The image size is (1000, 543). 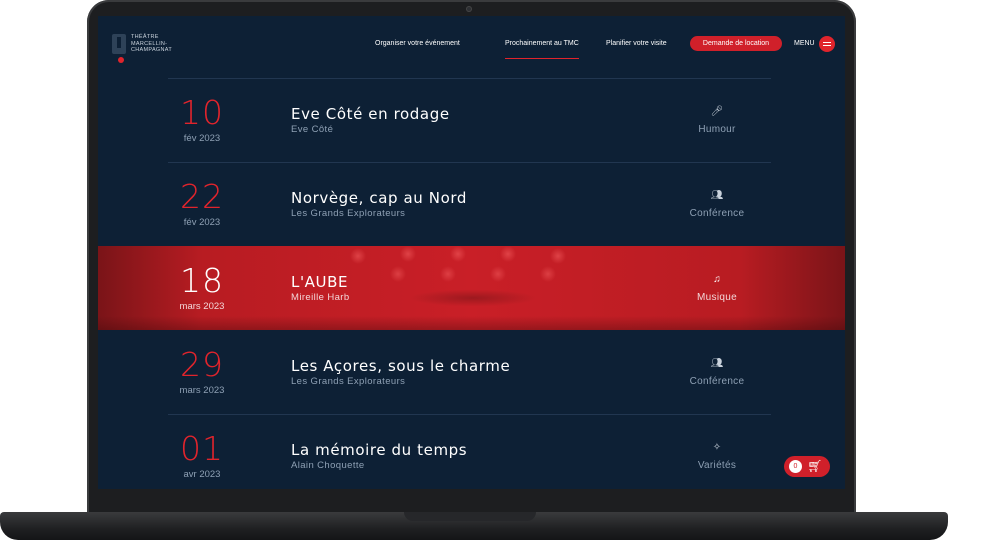 I want to click on laptop-notch, so click(x=470, y=516).